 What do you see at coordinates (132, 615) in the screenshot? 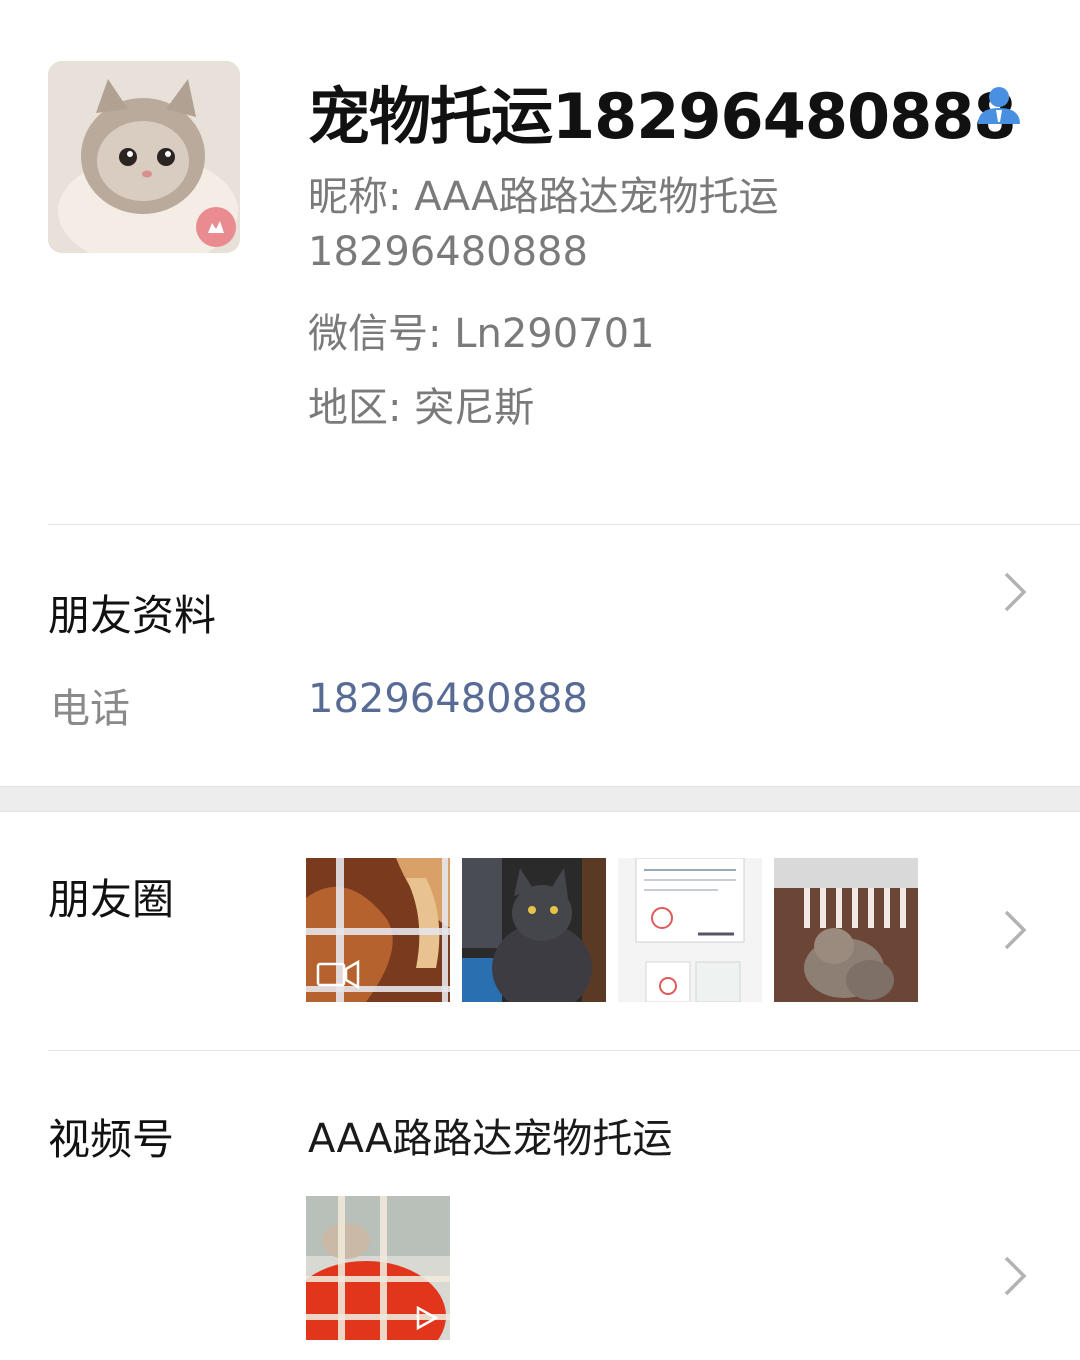
I see `friend-info-title: 朋友资料` at bounding box center [132, 615].